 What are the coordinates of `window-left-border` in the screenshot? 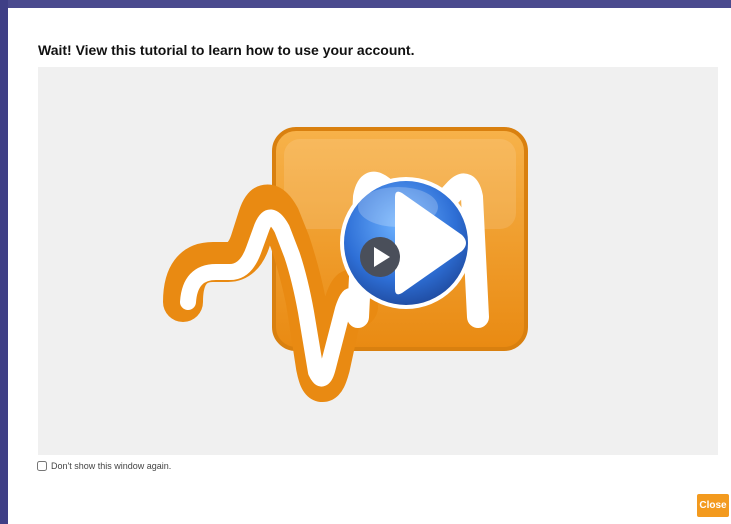 It's located at (4, 262).